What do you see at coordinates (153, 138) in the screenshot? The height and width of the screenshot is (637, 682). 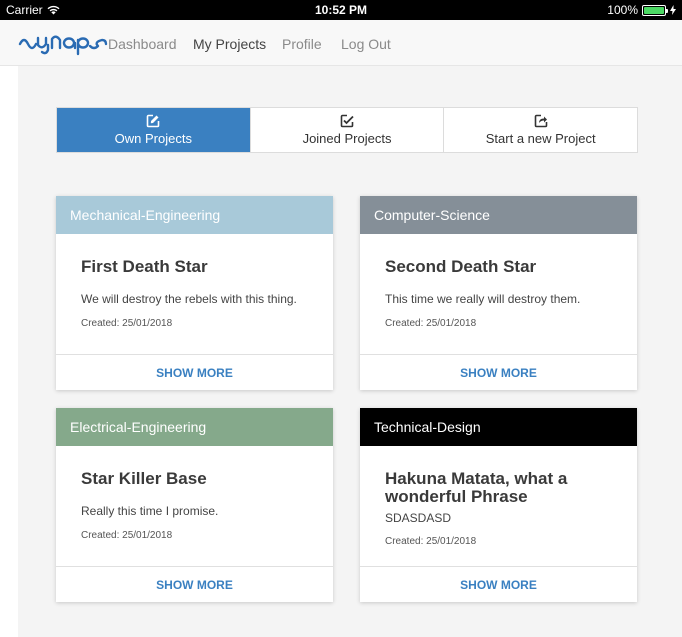 I see `tab-own-projects-label: Own Projects` at bounding box center [153, 138].